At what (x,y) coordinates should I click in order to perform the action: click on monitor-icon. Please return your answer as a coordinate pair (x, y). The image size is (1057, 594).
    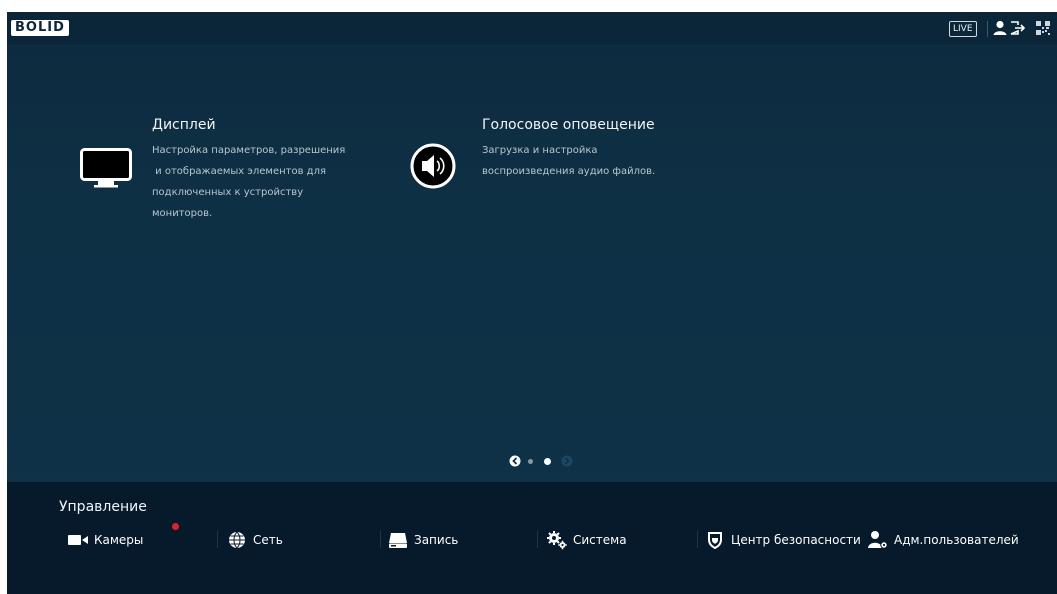
    Looking at the image, I should click on (106, 168).